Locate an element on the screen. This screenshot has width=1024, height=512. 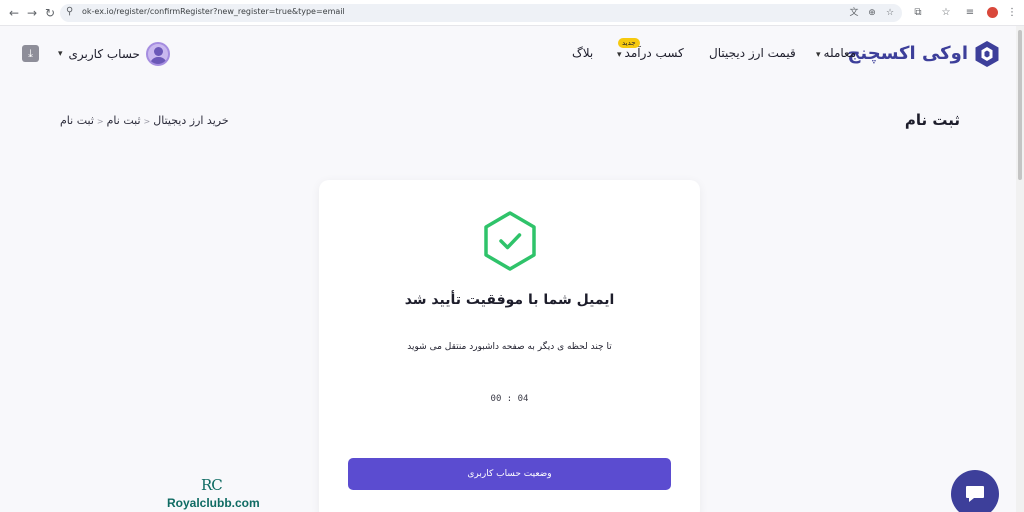
breadcrumb: خرید ارز دیجیتال<ثبت نام<ثبت نام is located at coordinates (144, 120).